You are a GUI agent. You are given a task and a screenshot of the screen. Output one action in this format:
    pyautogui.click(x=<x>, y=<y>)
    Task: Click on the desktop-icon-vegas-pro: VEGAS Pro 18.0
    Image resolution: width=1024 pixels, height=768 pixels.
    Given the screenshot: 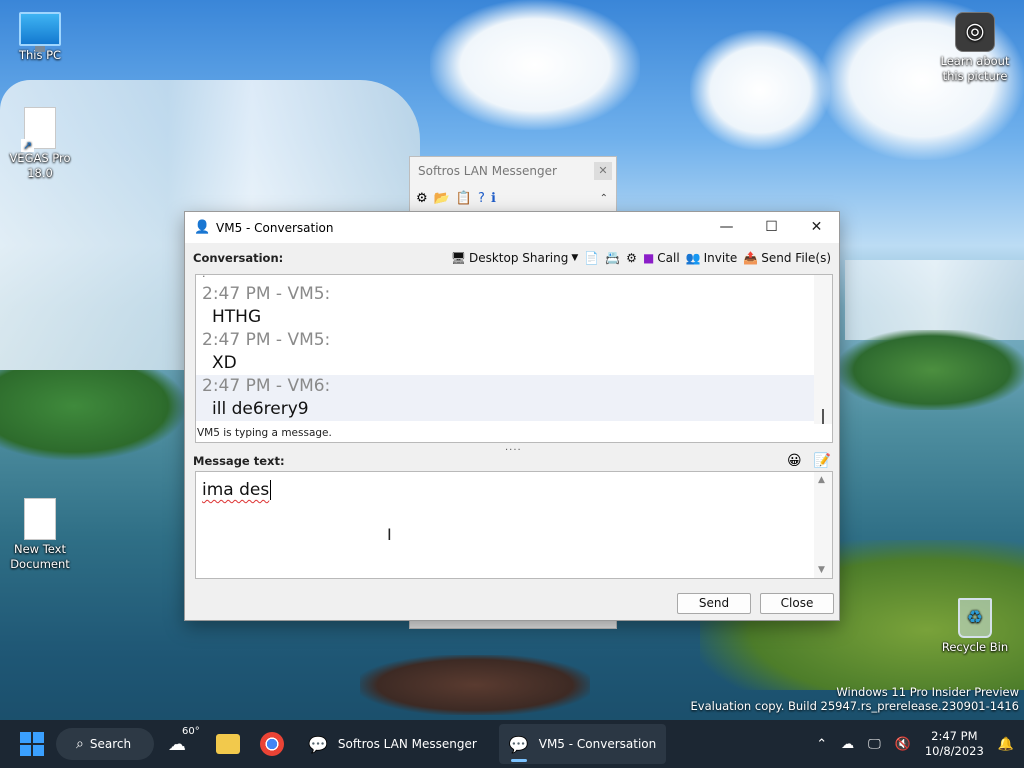 What is the action you would take?
    pyautogui.click(x=40, y=144)
    